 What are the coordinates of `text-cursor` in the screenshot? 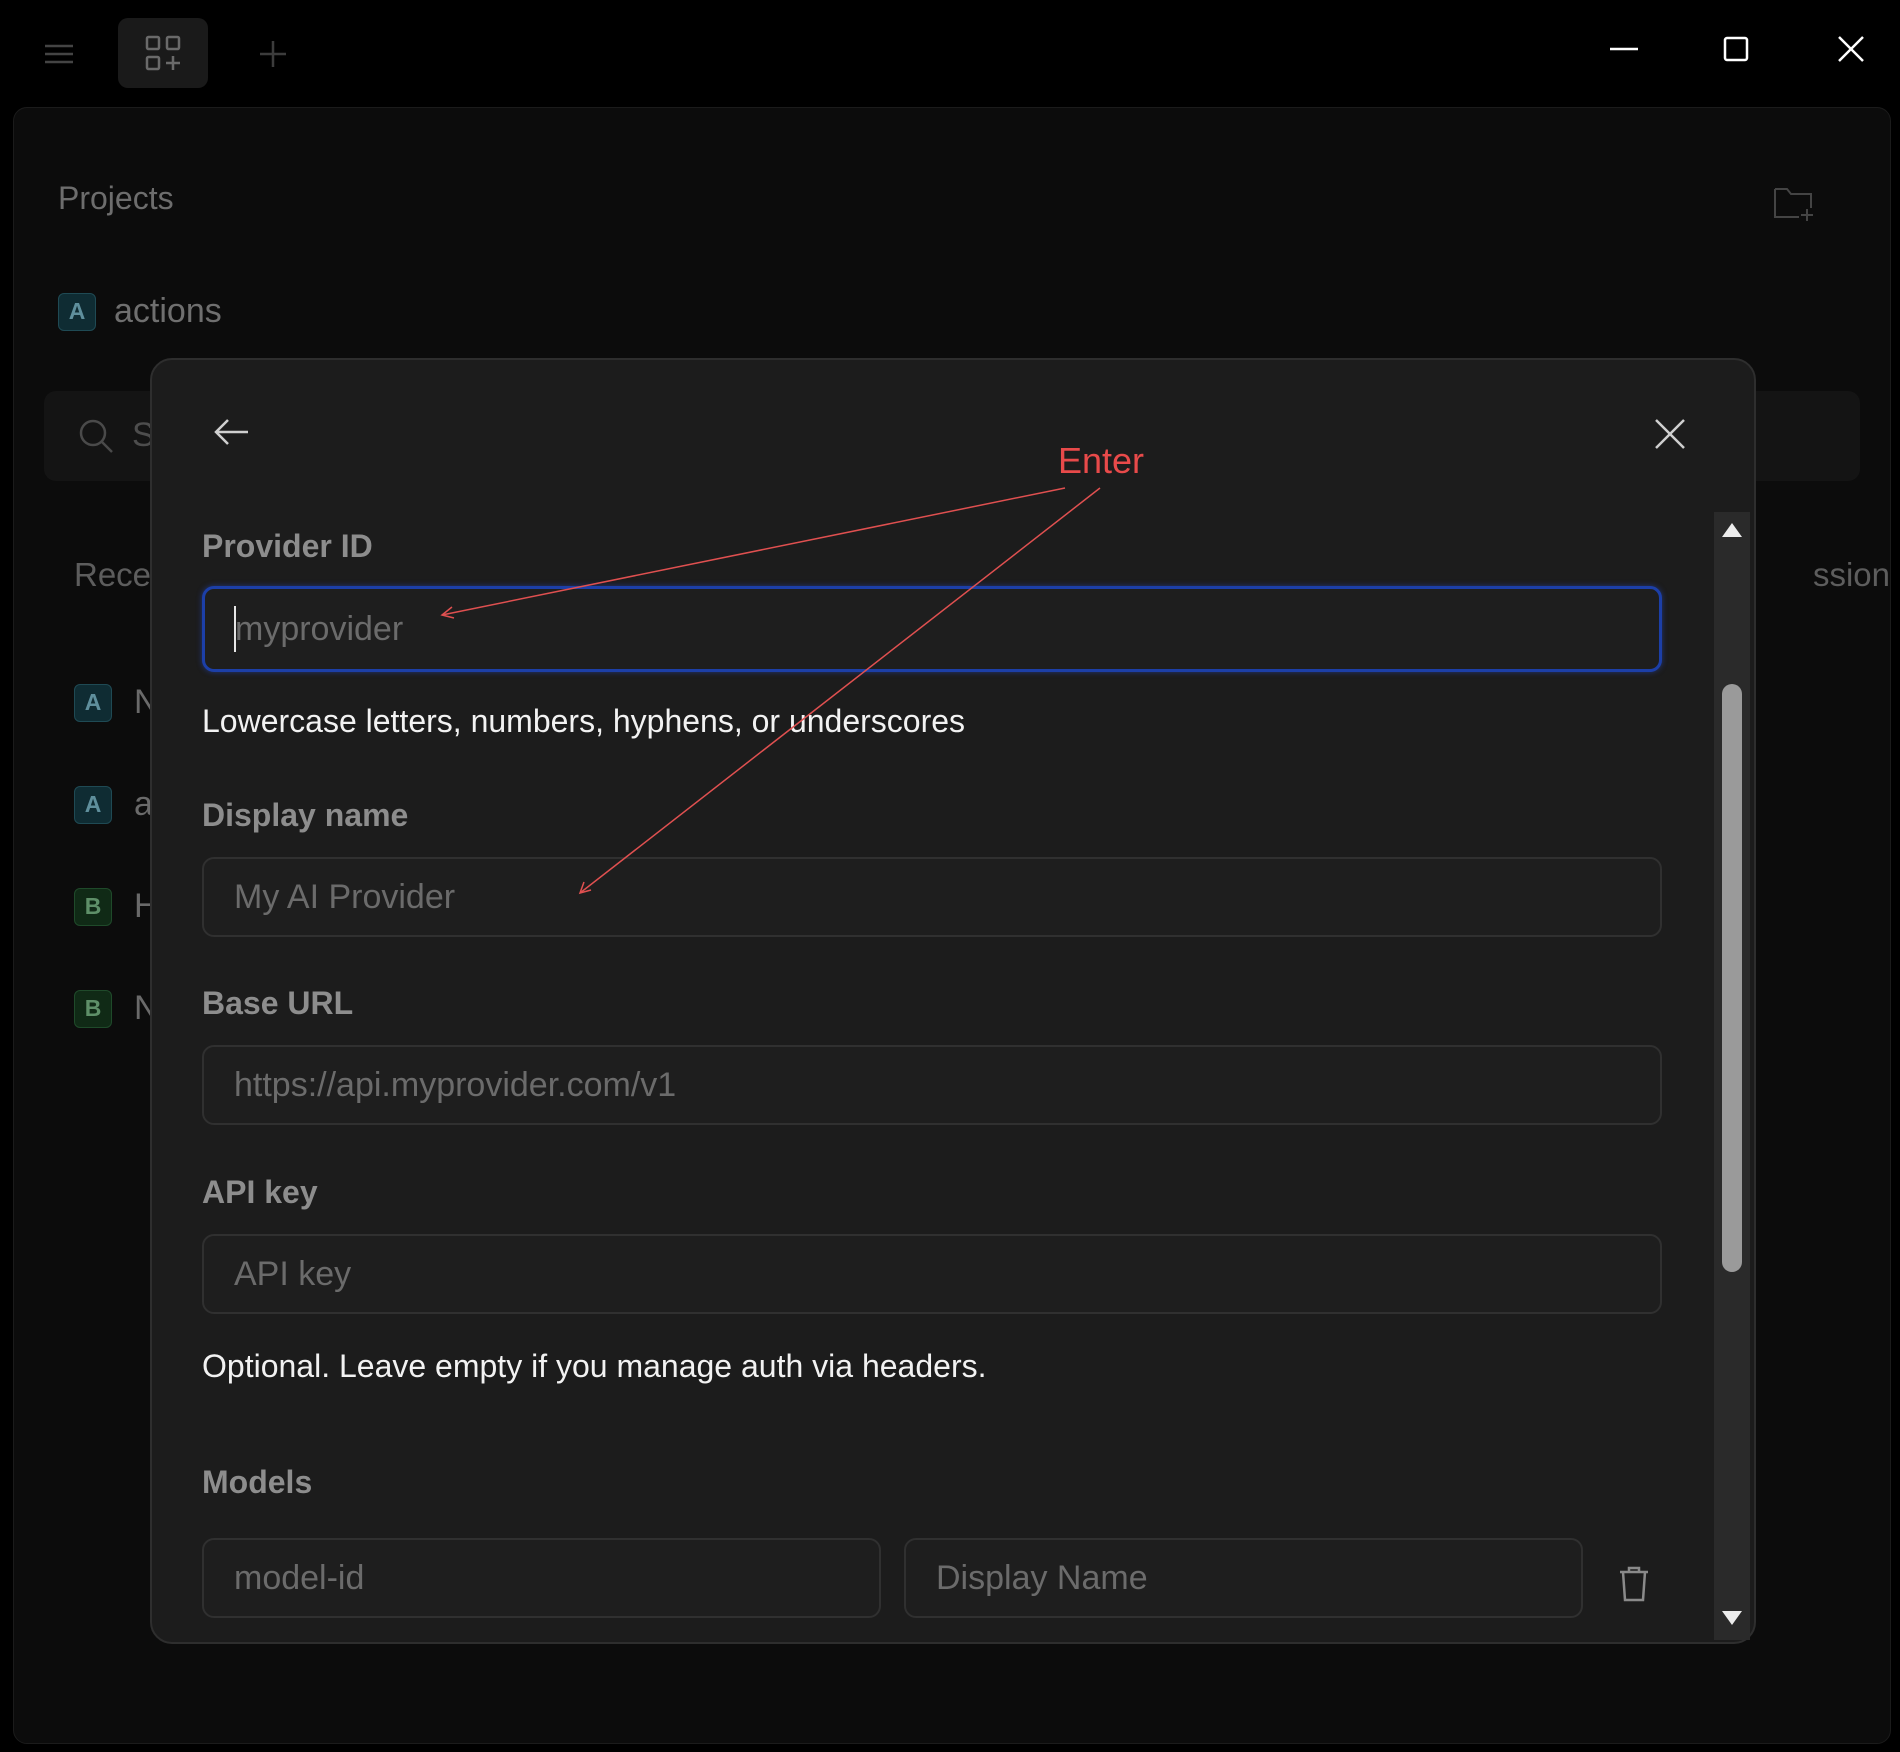 It's located at (235, 629).